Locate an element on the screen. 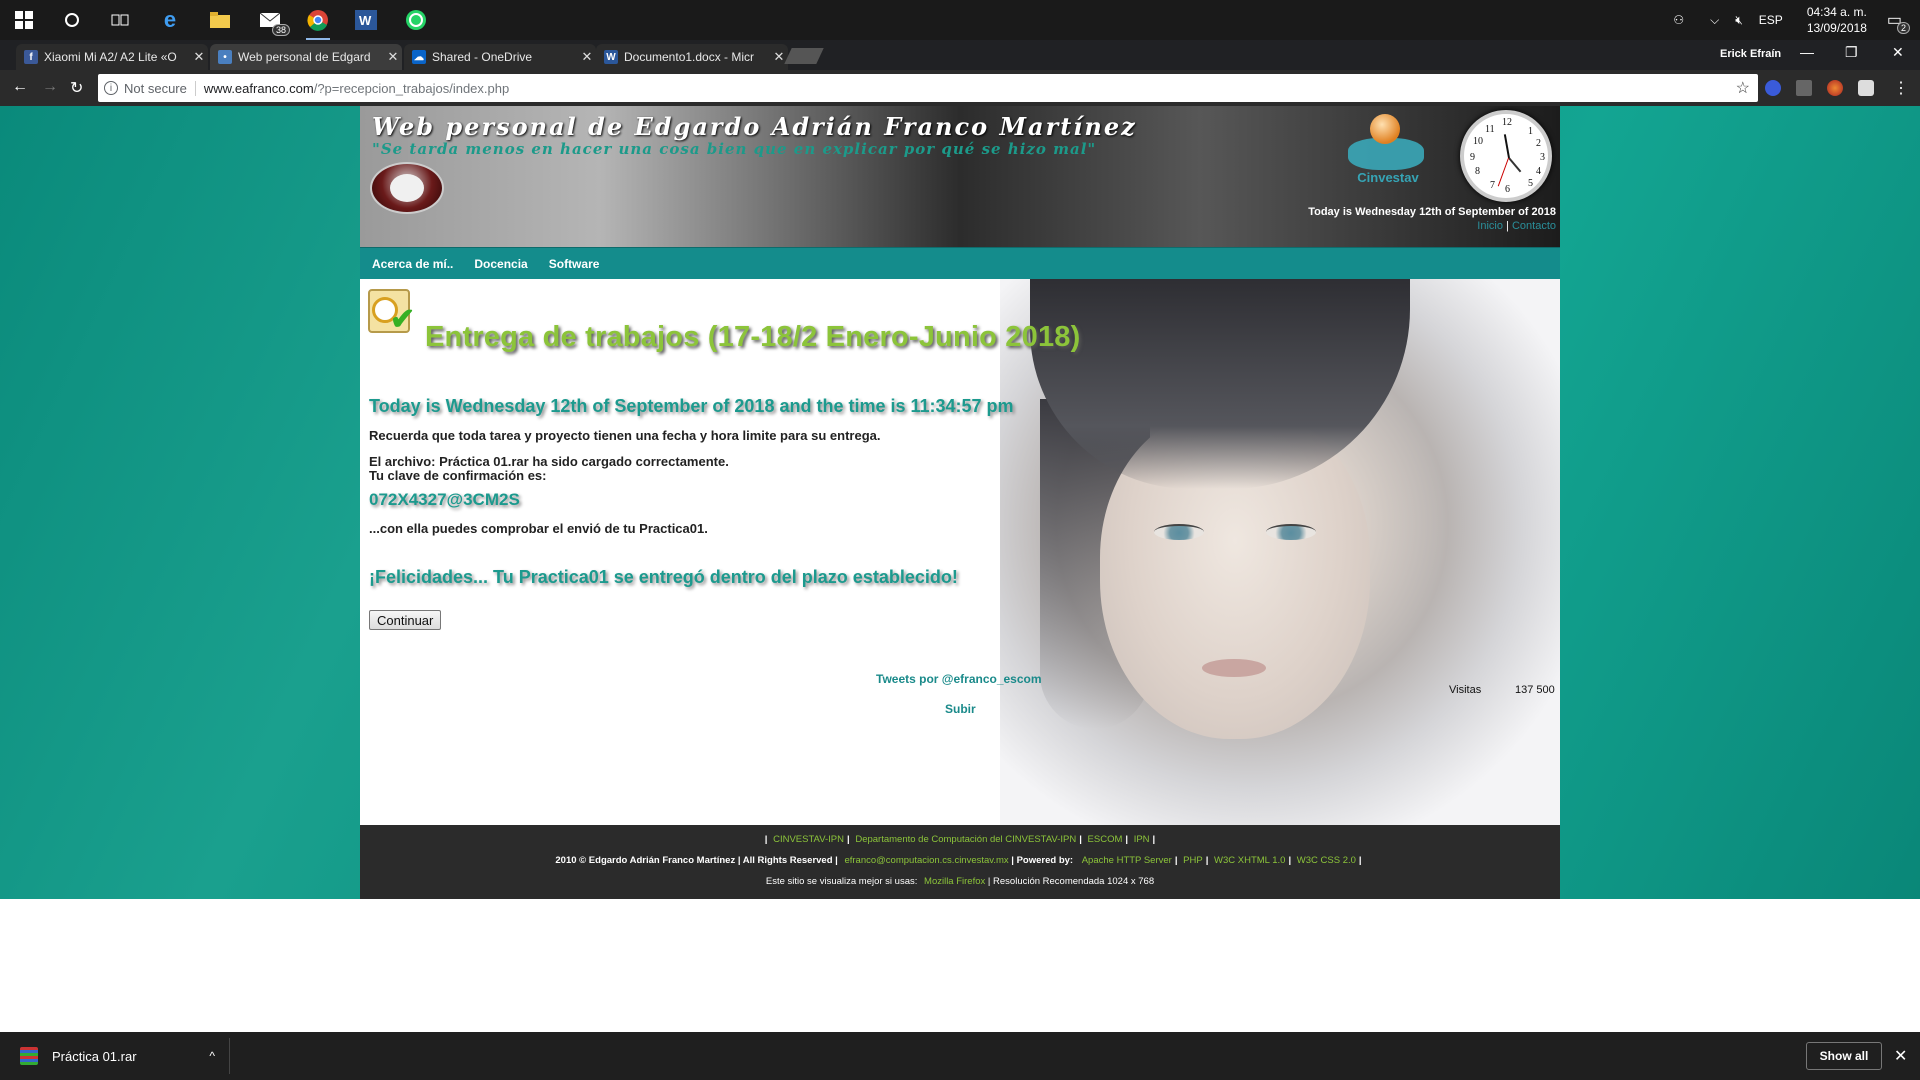  chrome-menu-icon: ⋮ is located at coordinates (1901, 88).